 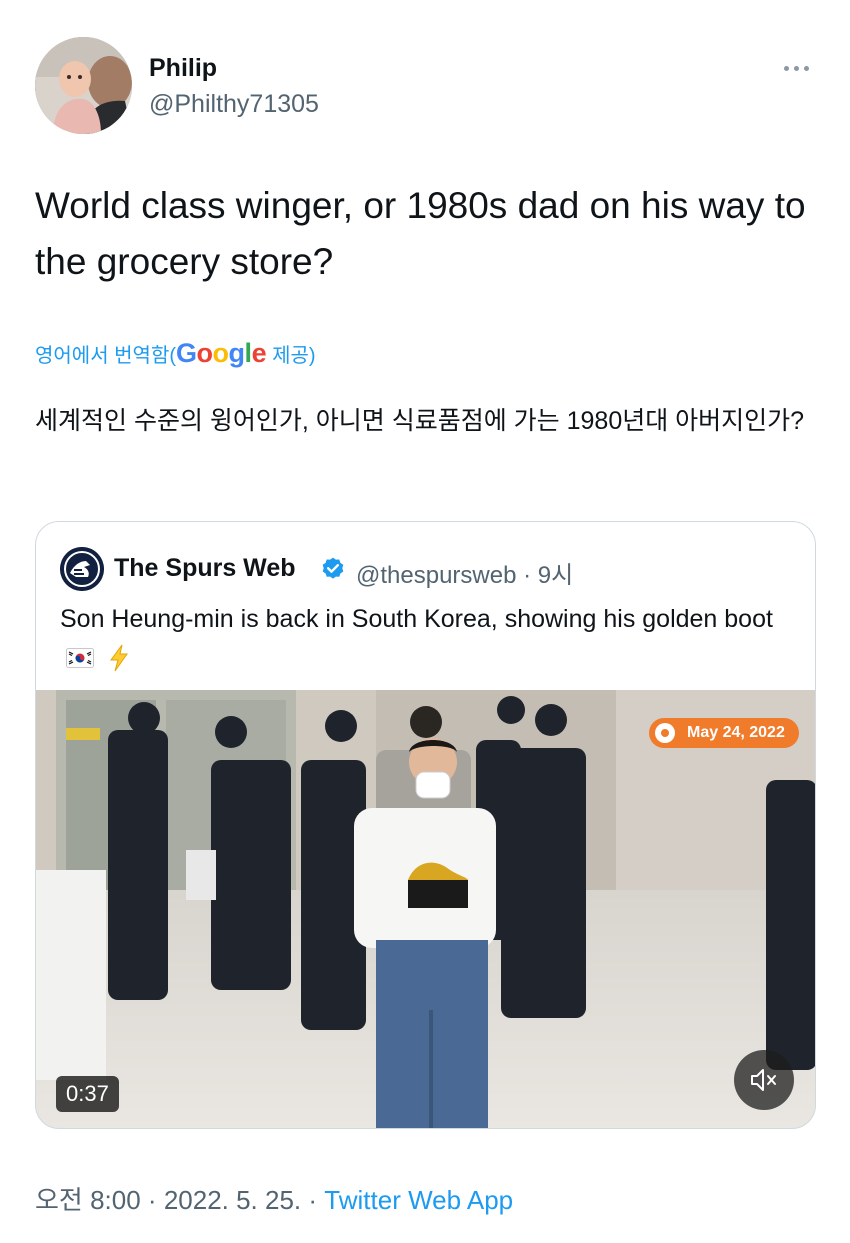 I want to click on high-voltage-icon, so click(x=118, y=658).